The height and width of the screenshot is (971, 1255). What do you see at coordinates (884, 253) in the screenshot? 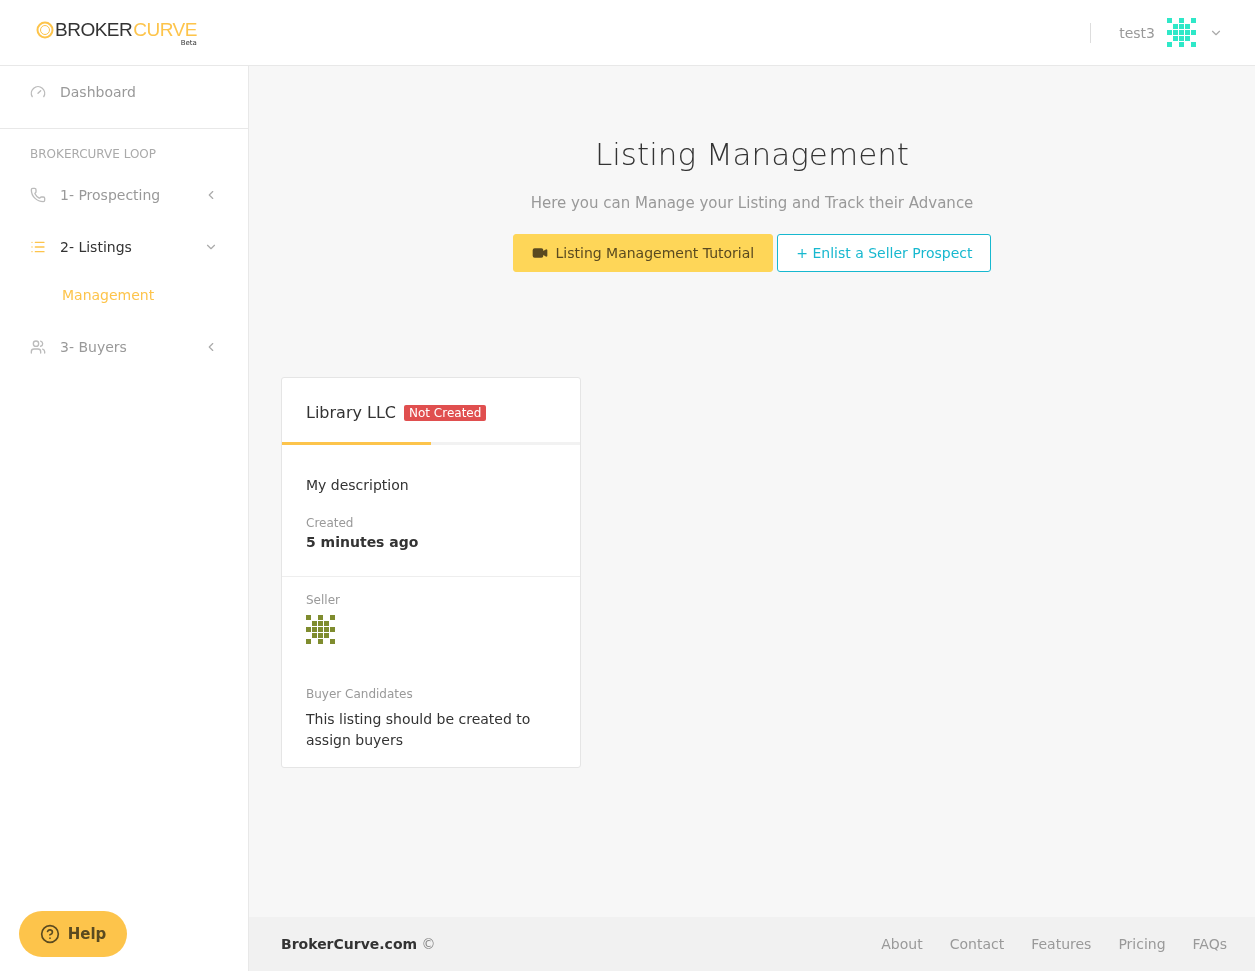
I see `enlist-button: + Enlist a Seller Prospect` at bounding box center [884, 253].